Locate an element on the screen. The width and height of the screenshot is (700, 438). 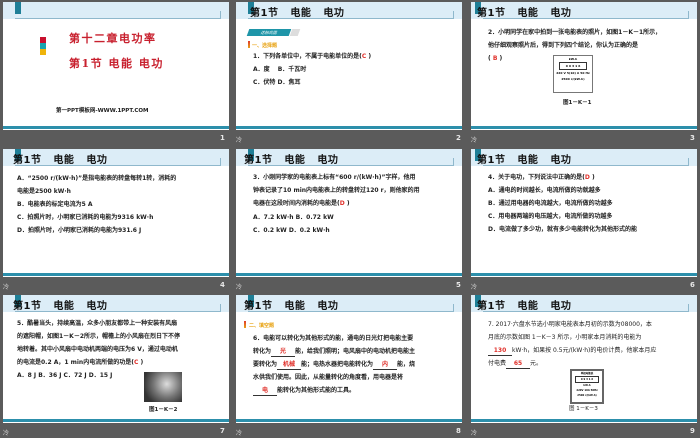
figure-caption: 图1－K－2 is located at coordinates (163, 410).